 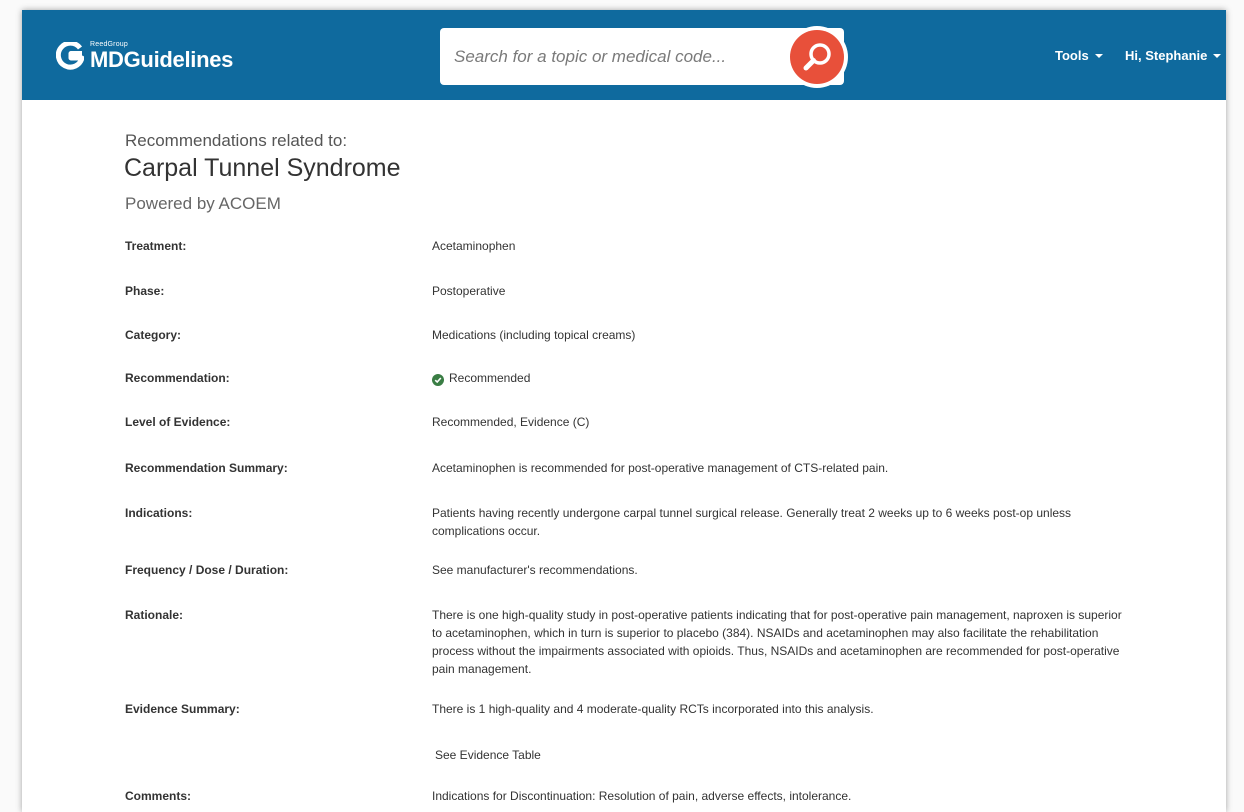 What do you see at coordinates (535, 570) in the screenshot?
I see `detail-value: See manufacturer's recommendations.` at bounding box center [535, 570].